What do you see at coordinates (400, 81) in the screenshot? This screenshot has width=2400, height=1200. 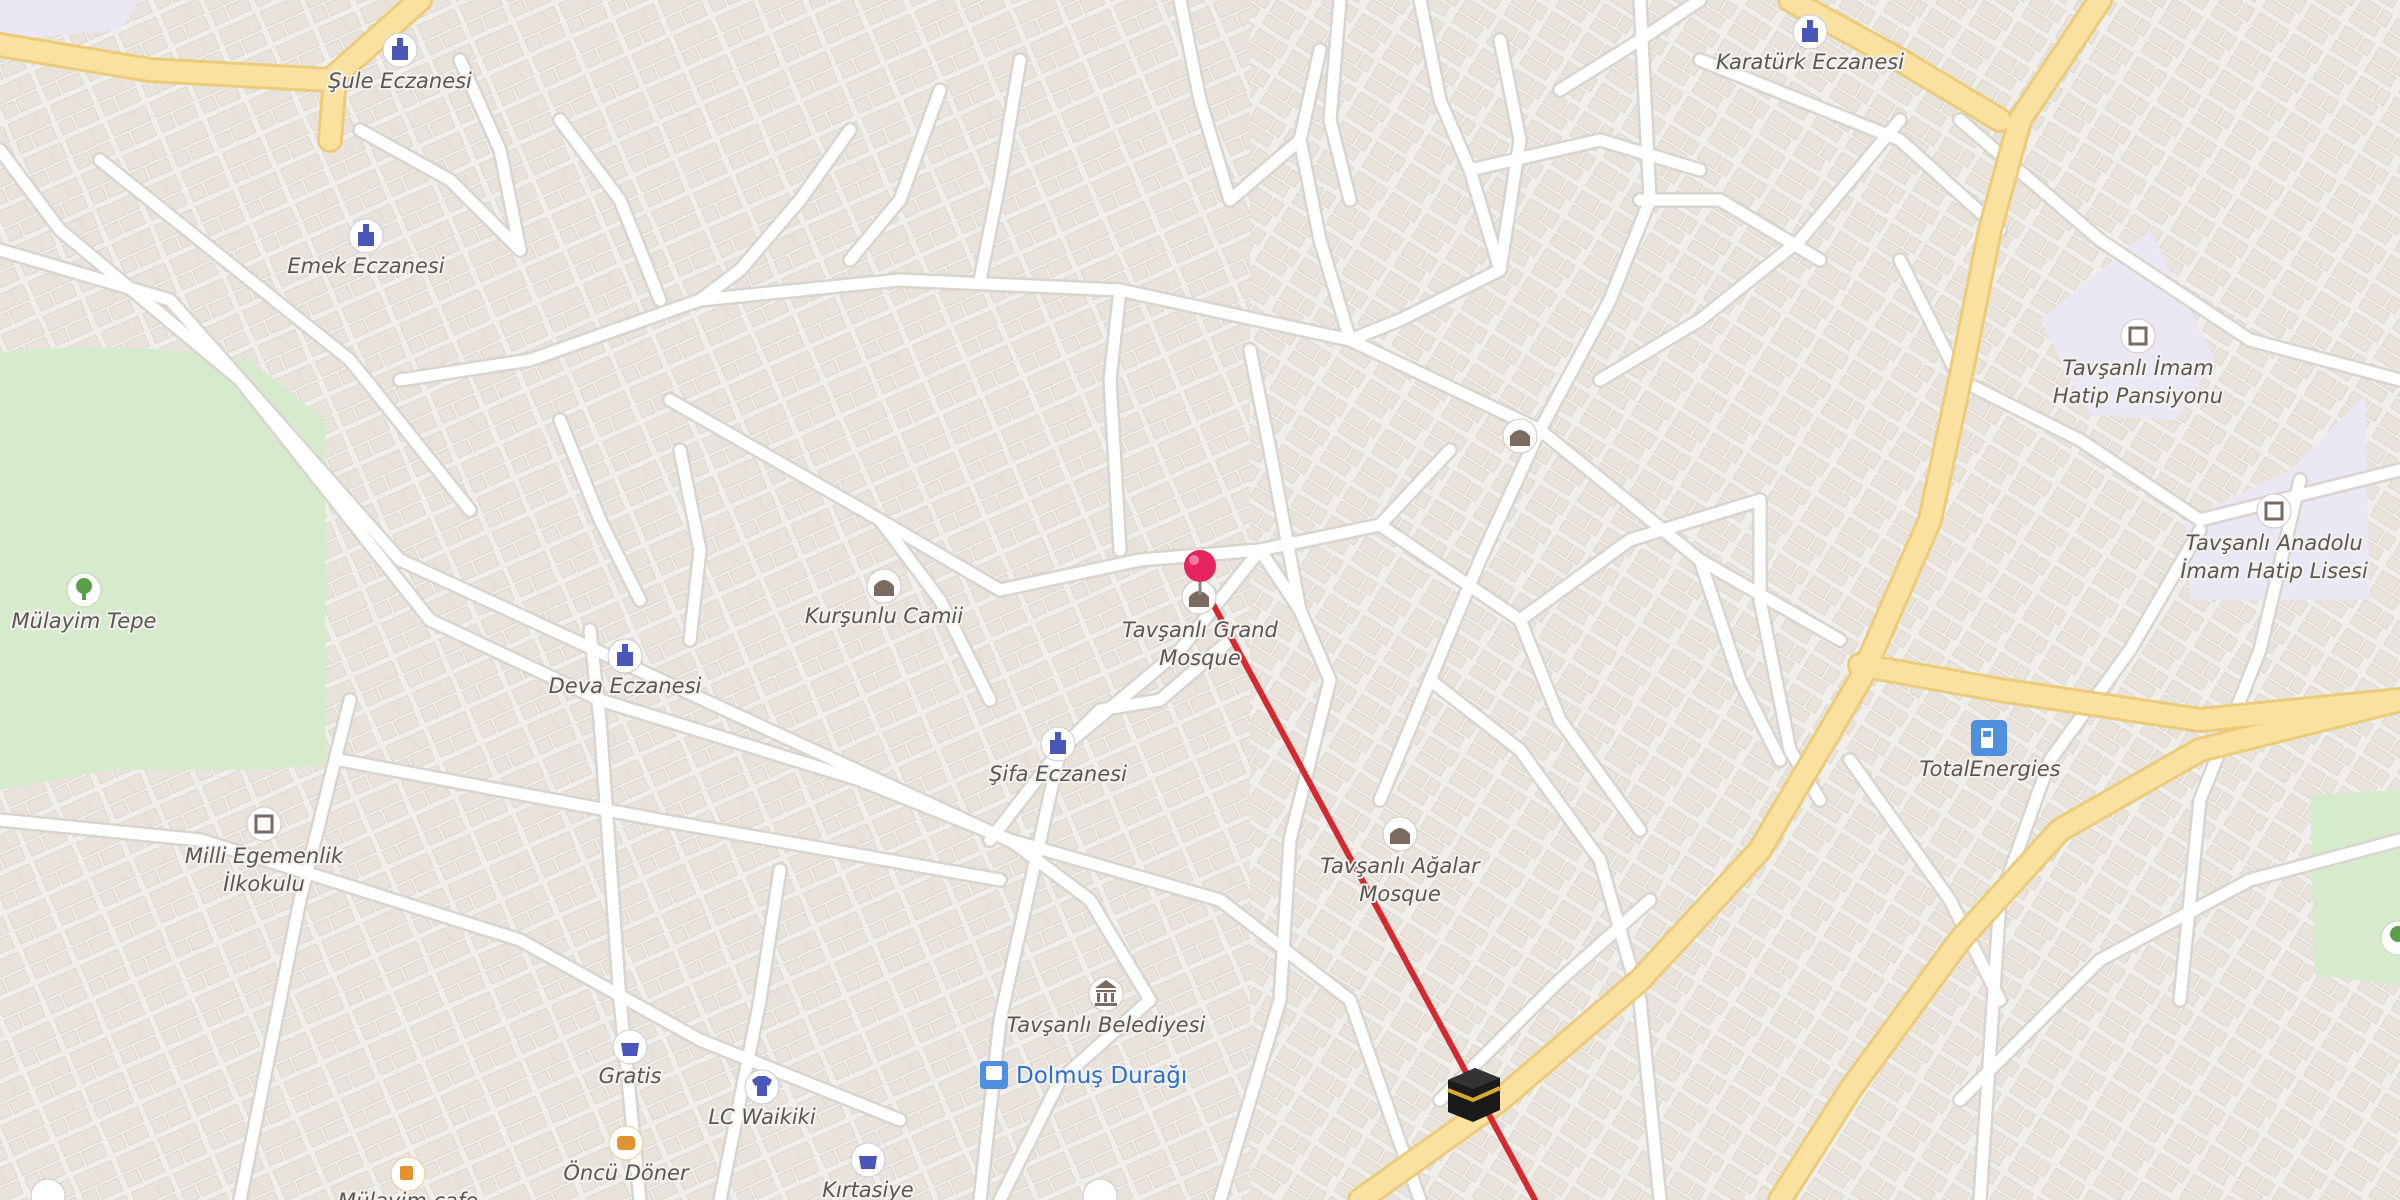 I see `poi-label-sule-eczanesi: Şule Eczanesi` at bounding box center [400, 81].